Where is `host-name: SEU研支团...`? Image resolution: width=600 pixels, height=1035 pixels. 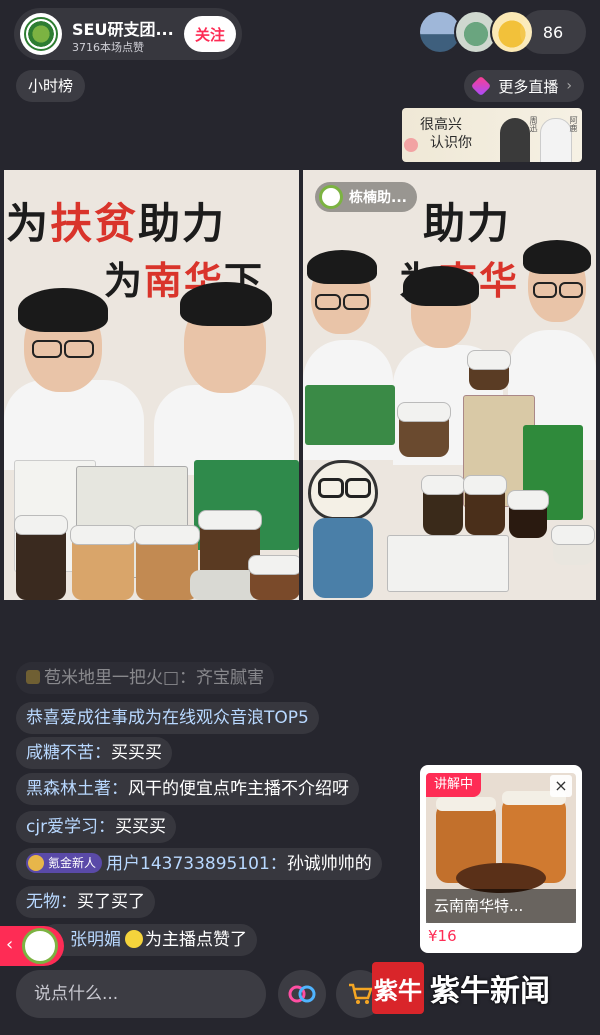 host-name: SEU研支团... is located at coordinates (123, 29).